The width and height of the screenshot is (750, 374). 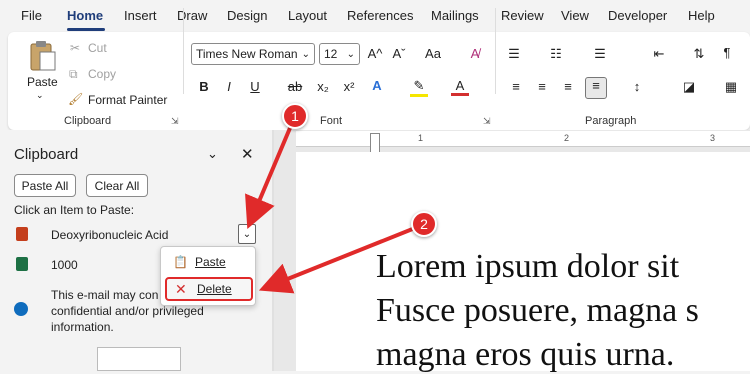 What do you see at coordinates (295, 116) in the screenshot?
I see `callout-badge-1: 1` at bounding box center [295, 116].